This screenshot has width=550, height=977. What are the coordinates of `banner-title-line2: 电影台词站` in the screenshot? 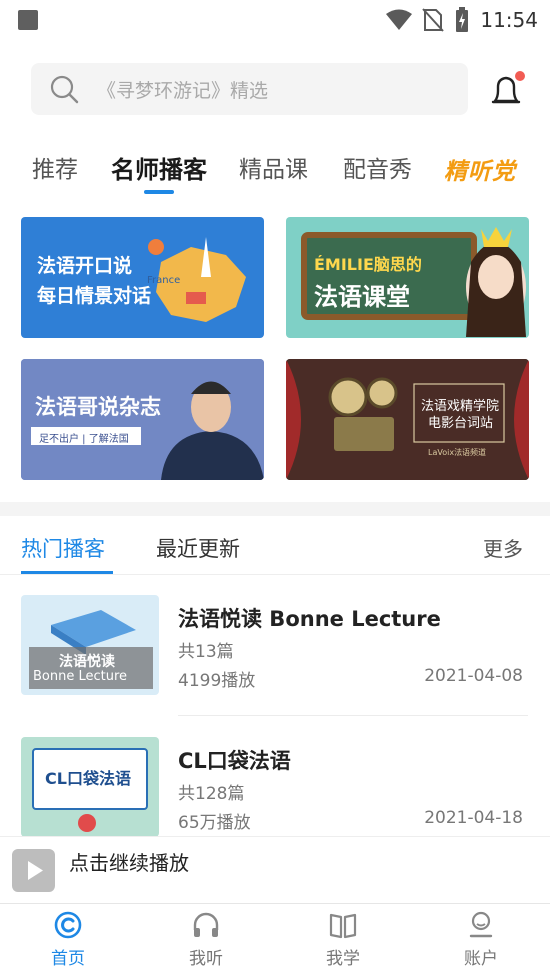 It's located at (461, 423).